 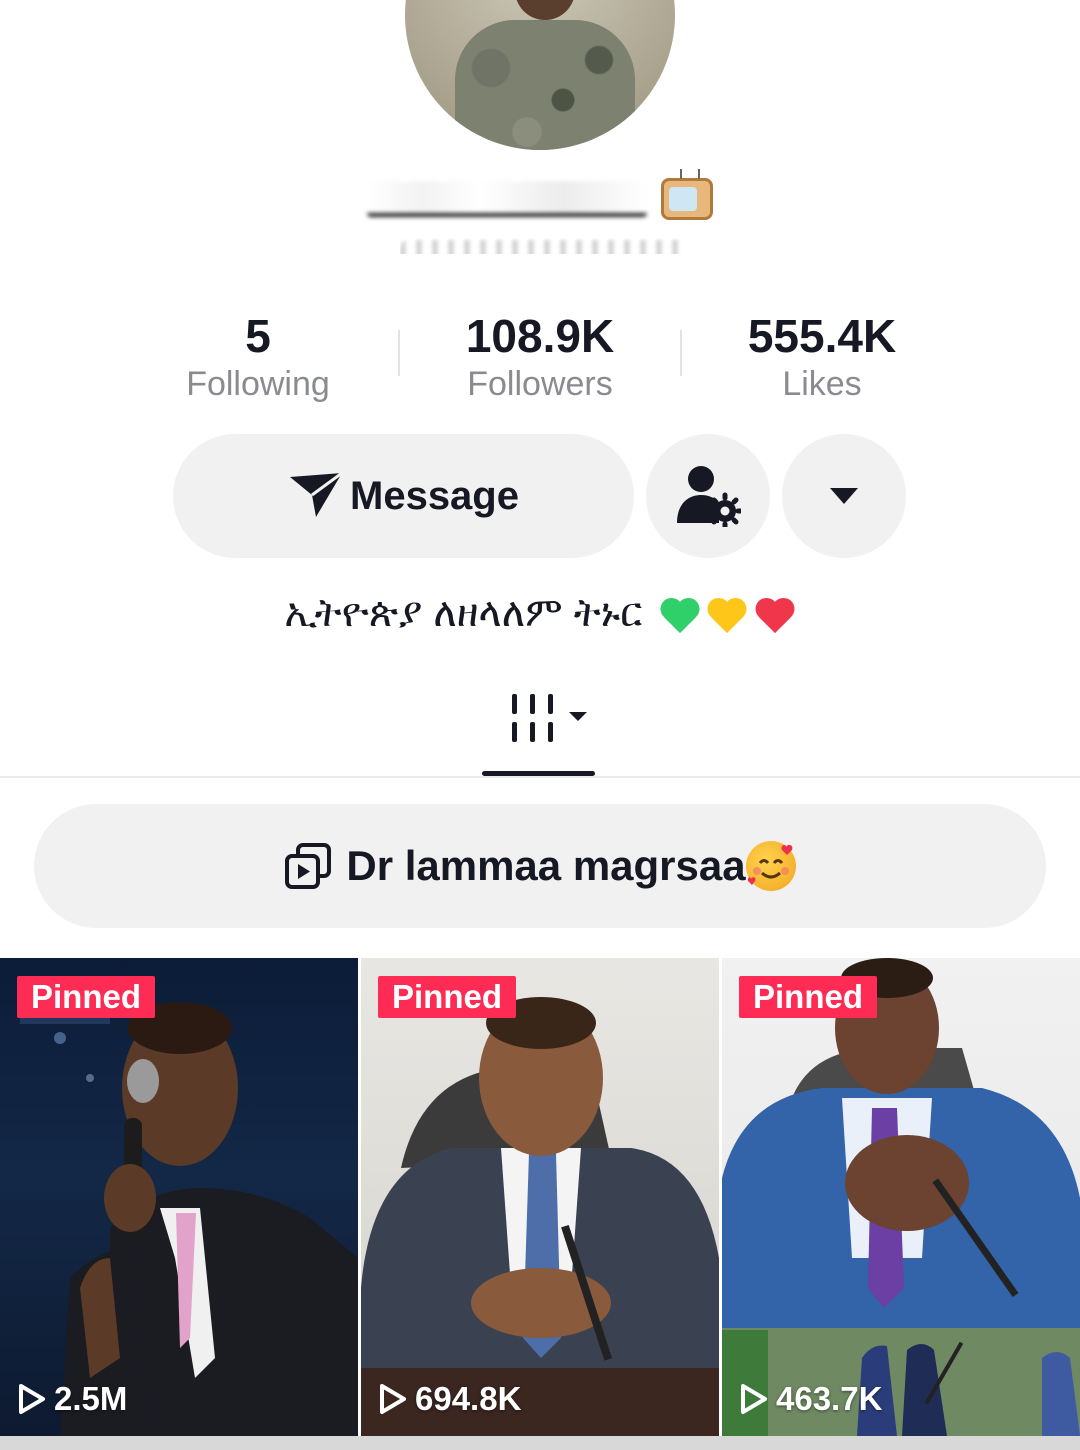 I want to click on add-friend-button, so click(x=708, y=496).